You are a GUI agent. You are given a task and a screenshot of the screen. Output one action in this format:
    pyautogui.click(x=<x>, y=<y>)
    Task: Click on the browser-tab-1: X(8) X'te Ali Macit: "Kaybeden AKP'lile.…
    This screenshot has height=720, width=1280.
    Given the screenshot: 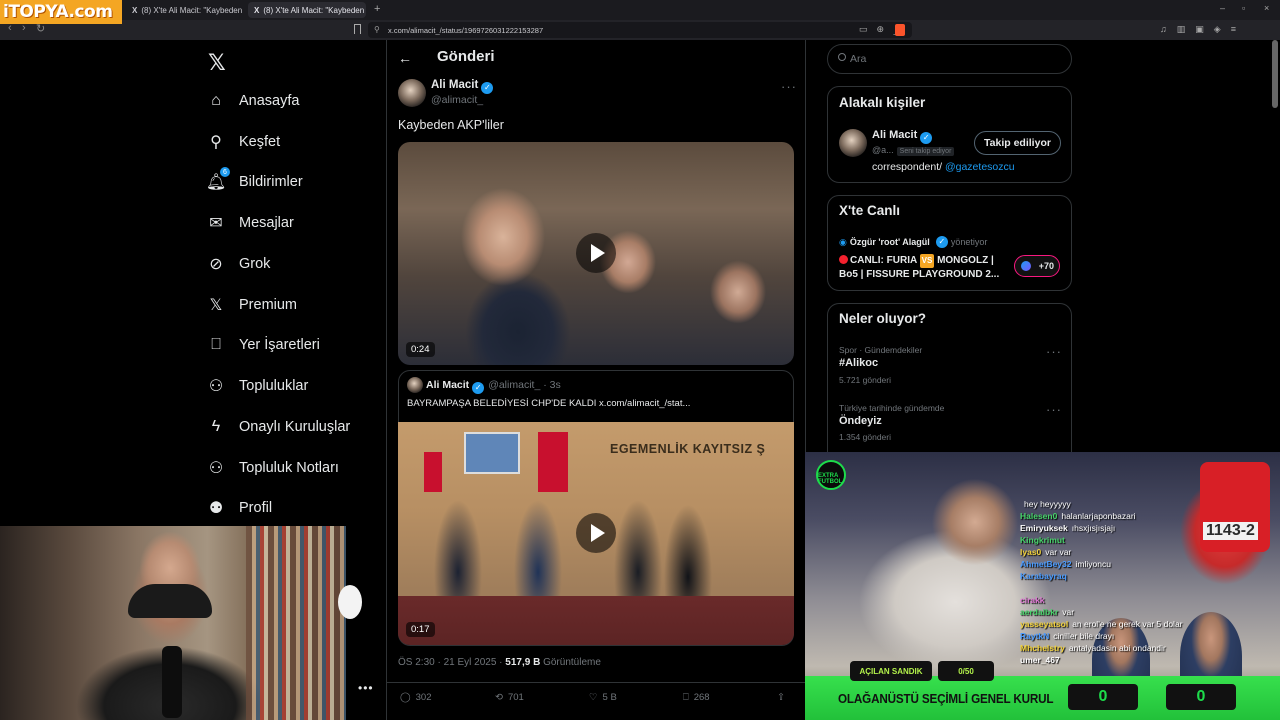 What is the action you would take?
    pyautogui.click(x=185, y=10)
    